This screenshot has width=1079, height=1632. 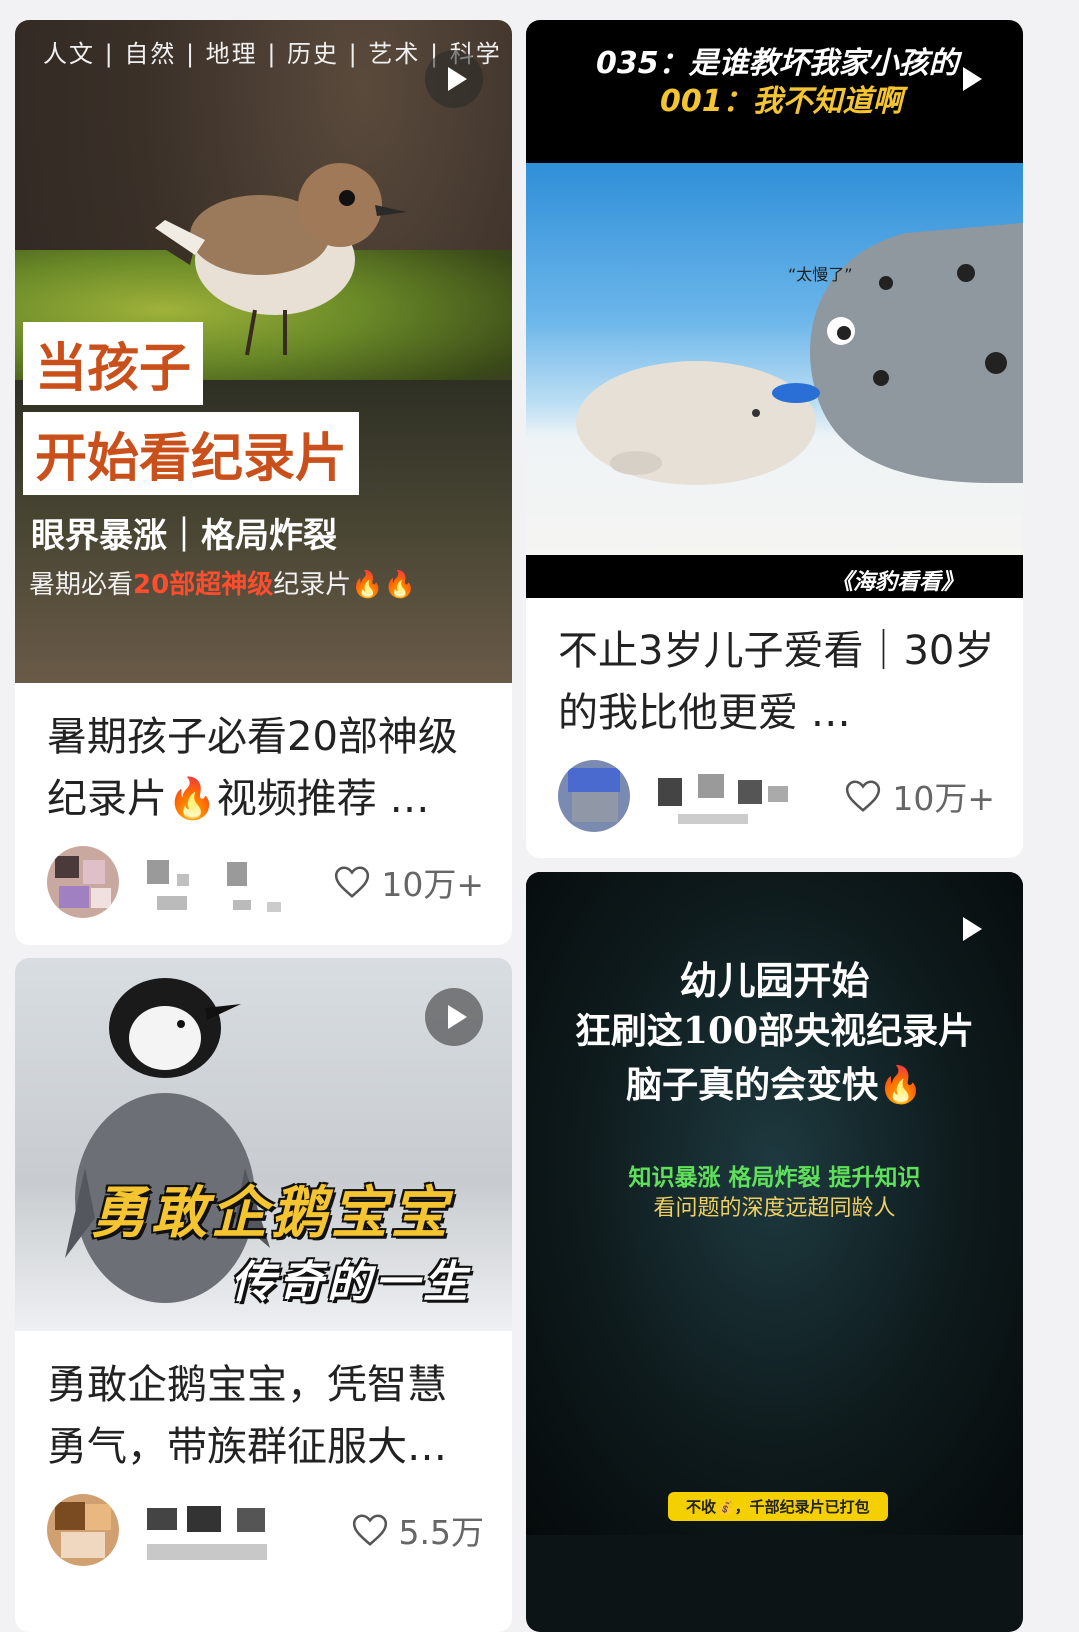 What do you see at coordinates (778, 1506) in the screenshot?
I see `cover-badge: 不收💰，千部纪录片已打包` at bounding box center [778, 1506].